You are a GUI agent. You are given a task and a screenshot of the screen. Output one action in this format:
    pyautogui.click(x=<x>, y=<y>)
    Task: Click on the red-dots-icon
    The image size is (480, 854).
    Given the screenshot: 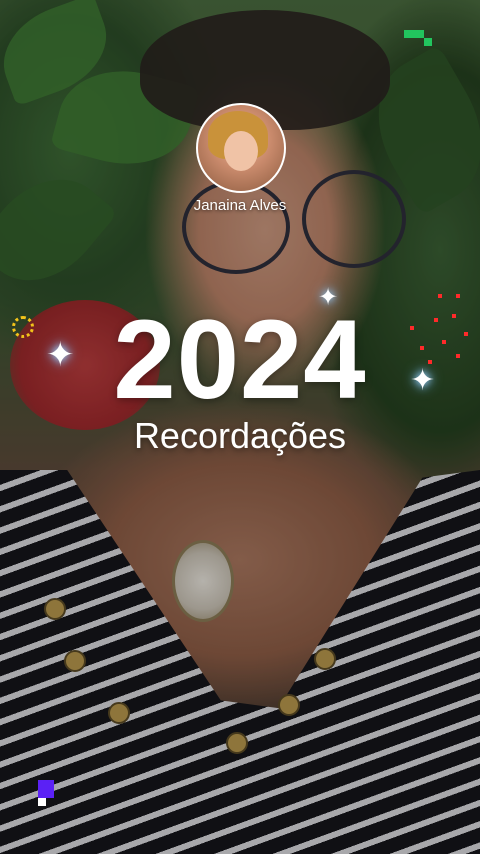 What is the action you would take?
    pyautogui.click(x=440, y=329)
    